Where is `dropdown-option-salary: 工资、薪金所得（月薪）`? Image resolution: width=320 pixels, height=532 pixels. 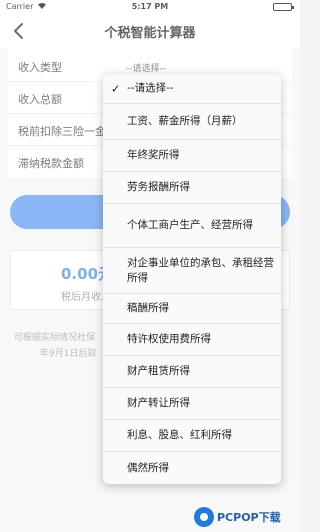 dropdown-option-salary: 工资、薪金所得（月薪） is located at coordinates (192, 122).